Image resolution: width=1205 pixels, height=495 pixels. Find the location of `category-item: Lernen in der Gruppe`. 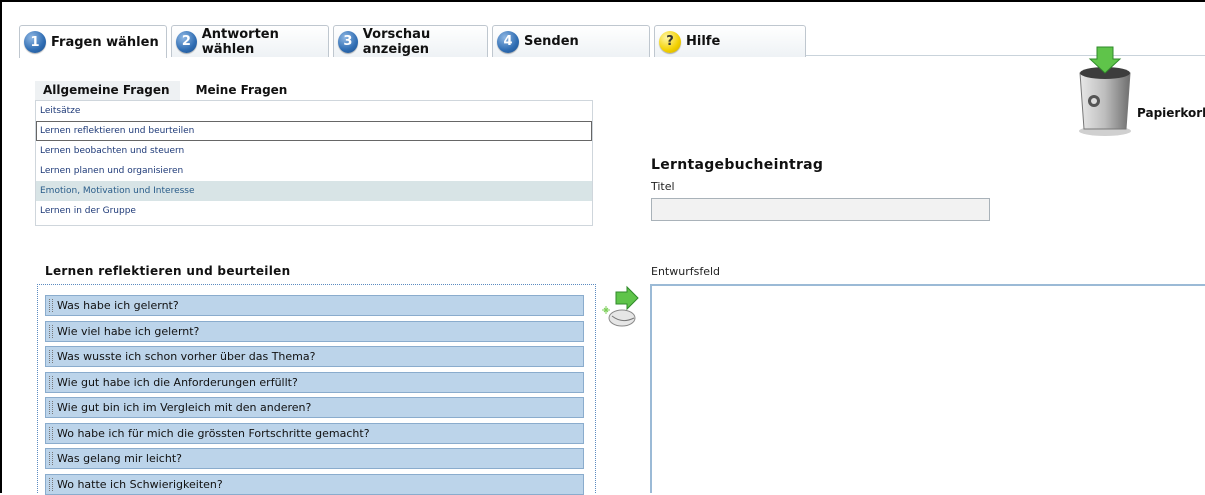

category-item: Lernen in der Gruppe is located at coordinates (314, 211).